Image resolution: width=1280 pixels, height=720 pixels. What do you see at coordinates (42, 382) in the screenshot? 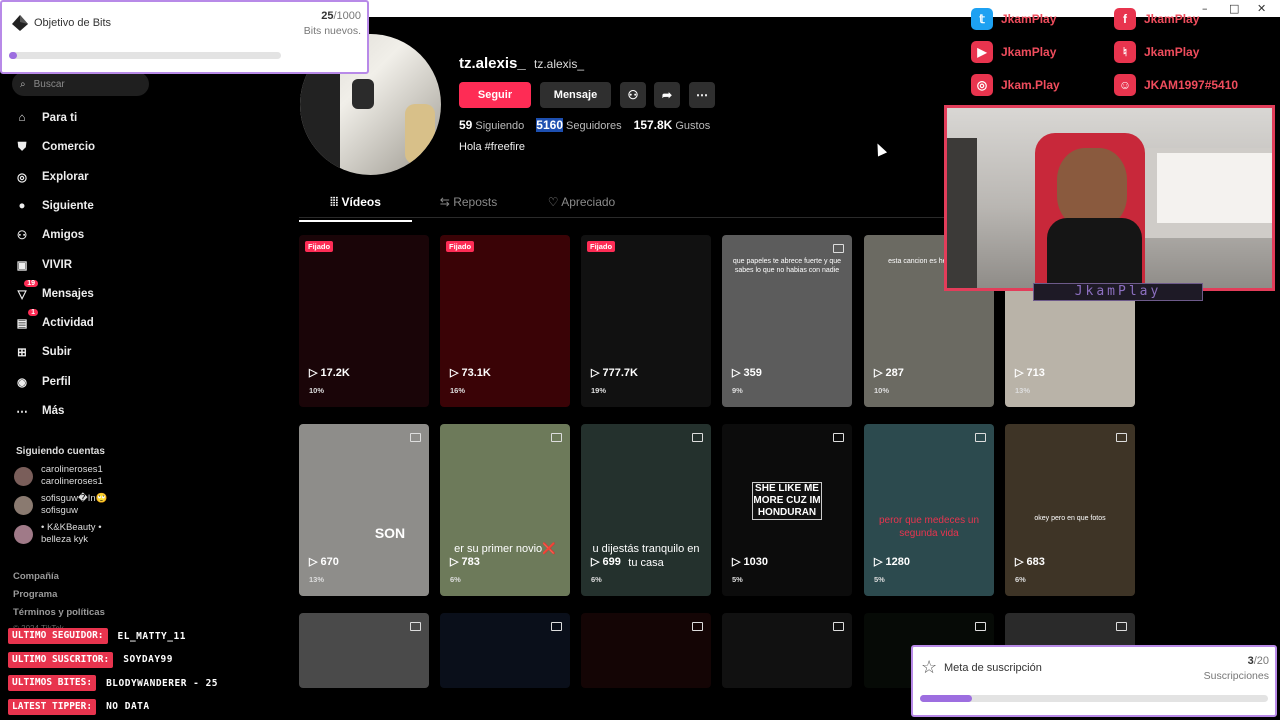
I see `sidebar-item-perfil: ◉ Perfil` at bounding box center [42, 382].